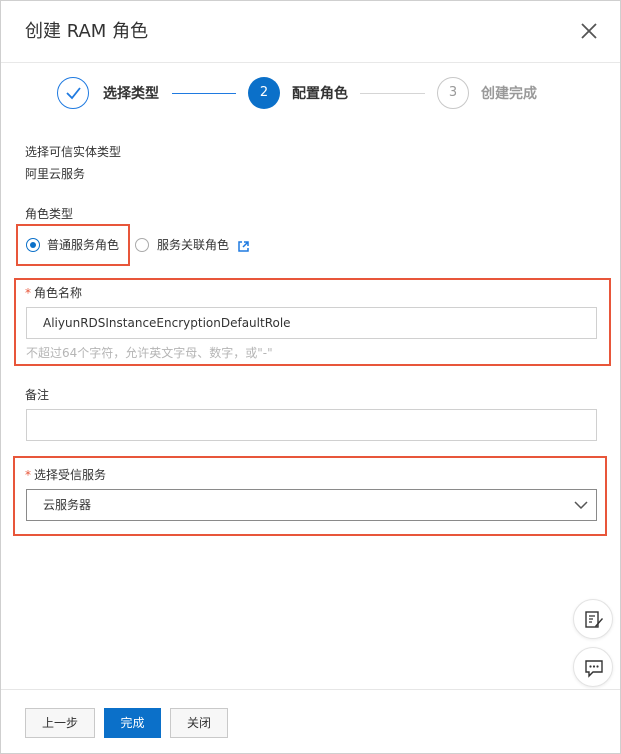  I want to click on entity-type-label: 选择可信实体类型, so click(73, 152).